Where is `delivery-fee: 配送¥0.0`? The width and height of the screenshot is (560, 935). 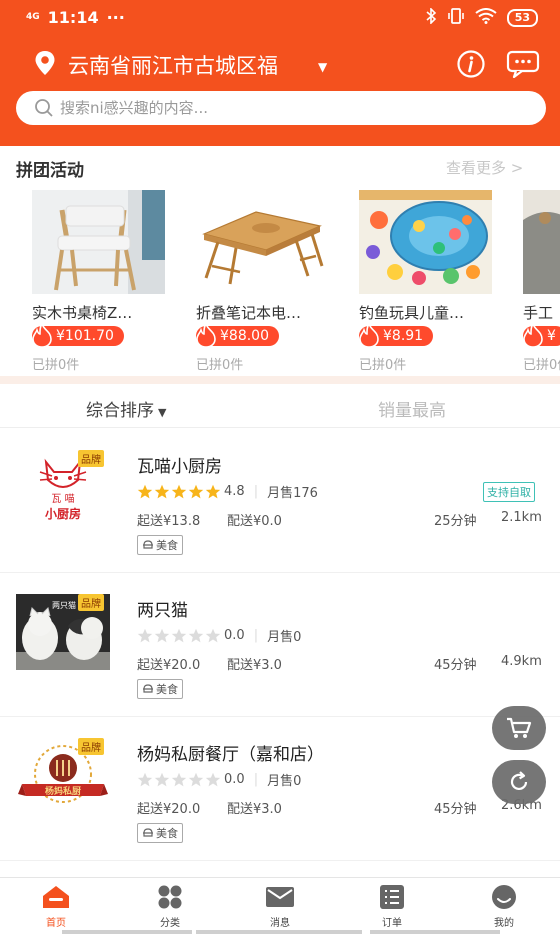
delivery-fee: 配送¥0.0 is located at coordinates (254, 521).